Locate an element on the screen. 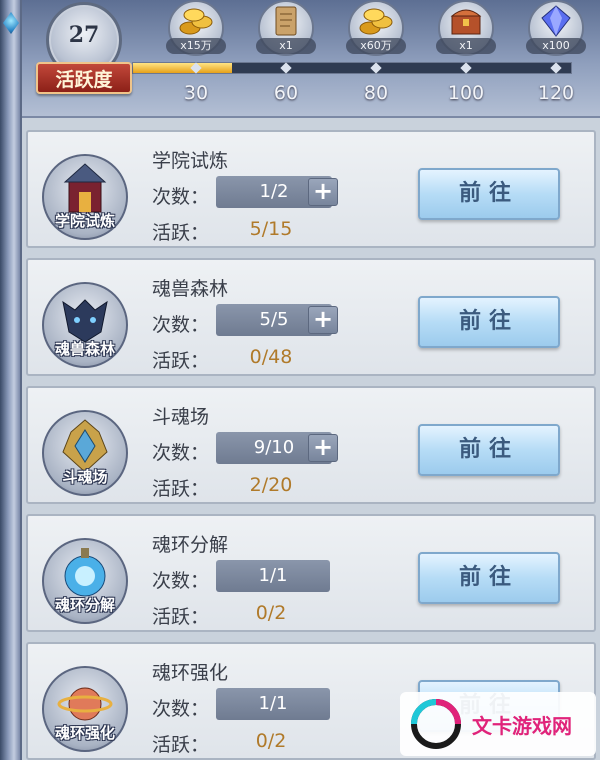 The height and width of the screenshot is (760, 600). task-icon: 斗魂场 is located at coordinates (85, 453).